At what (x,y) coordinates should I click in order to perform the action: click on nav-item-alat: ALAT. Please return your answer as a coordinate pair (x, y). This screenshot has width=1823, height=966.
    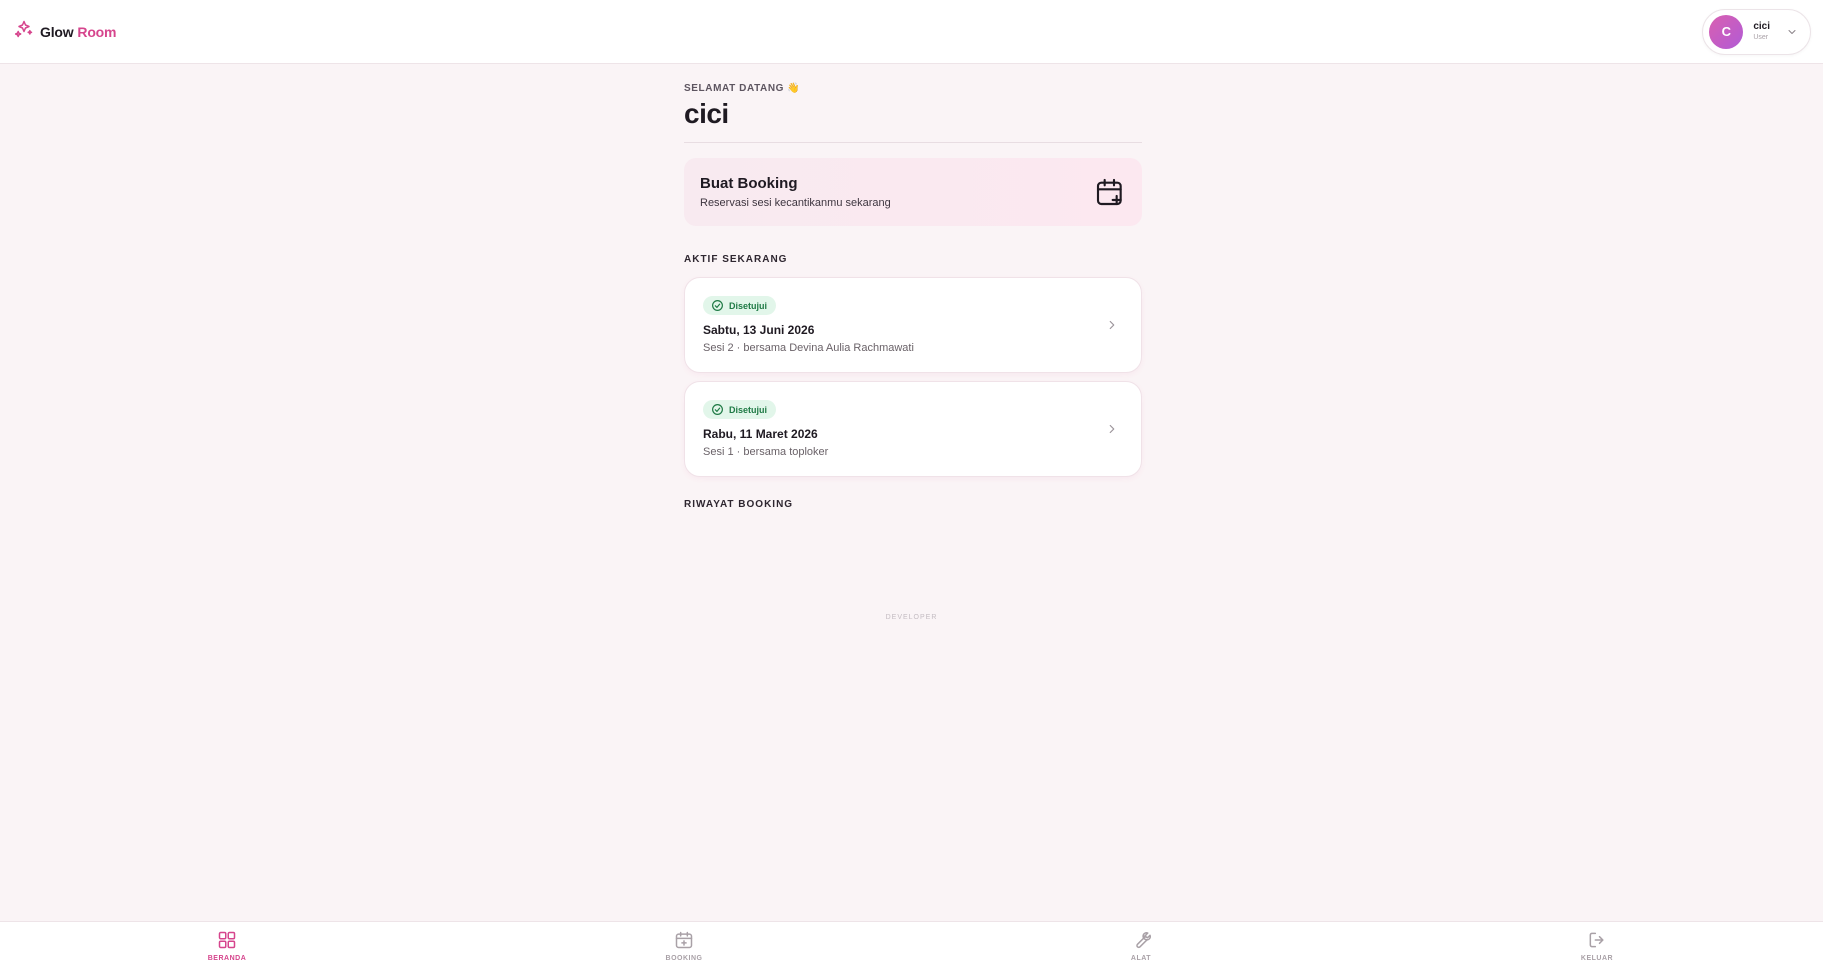
    Looking at the image, I should click on (1141, 946).